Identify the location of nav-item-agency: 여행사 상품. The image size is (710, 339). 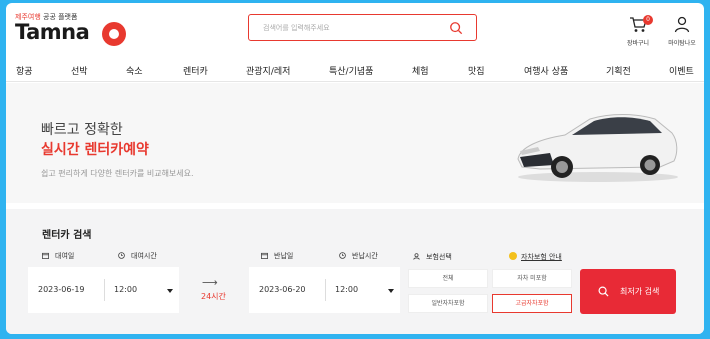
(546, 70).